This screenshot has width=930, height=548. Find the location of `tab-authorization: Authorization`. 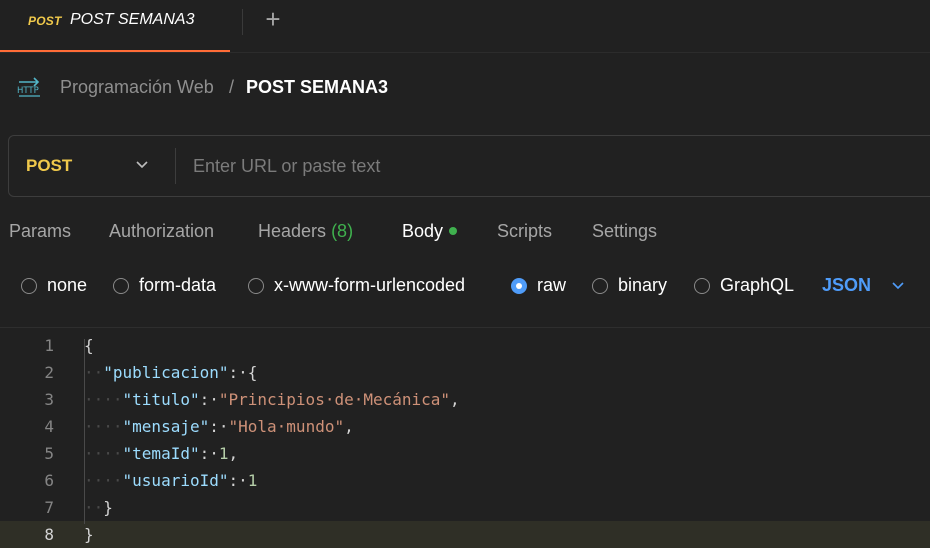

tab-authorization: Authorization is located at coordinates (161, 231).